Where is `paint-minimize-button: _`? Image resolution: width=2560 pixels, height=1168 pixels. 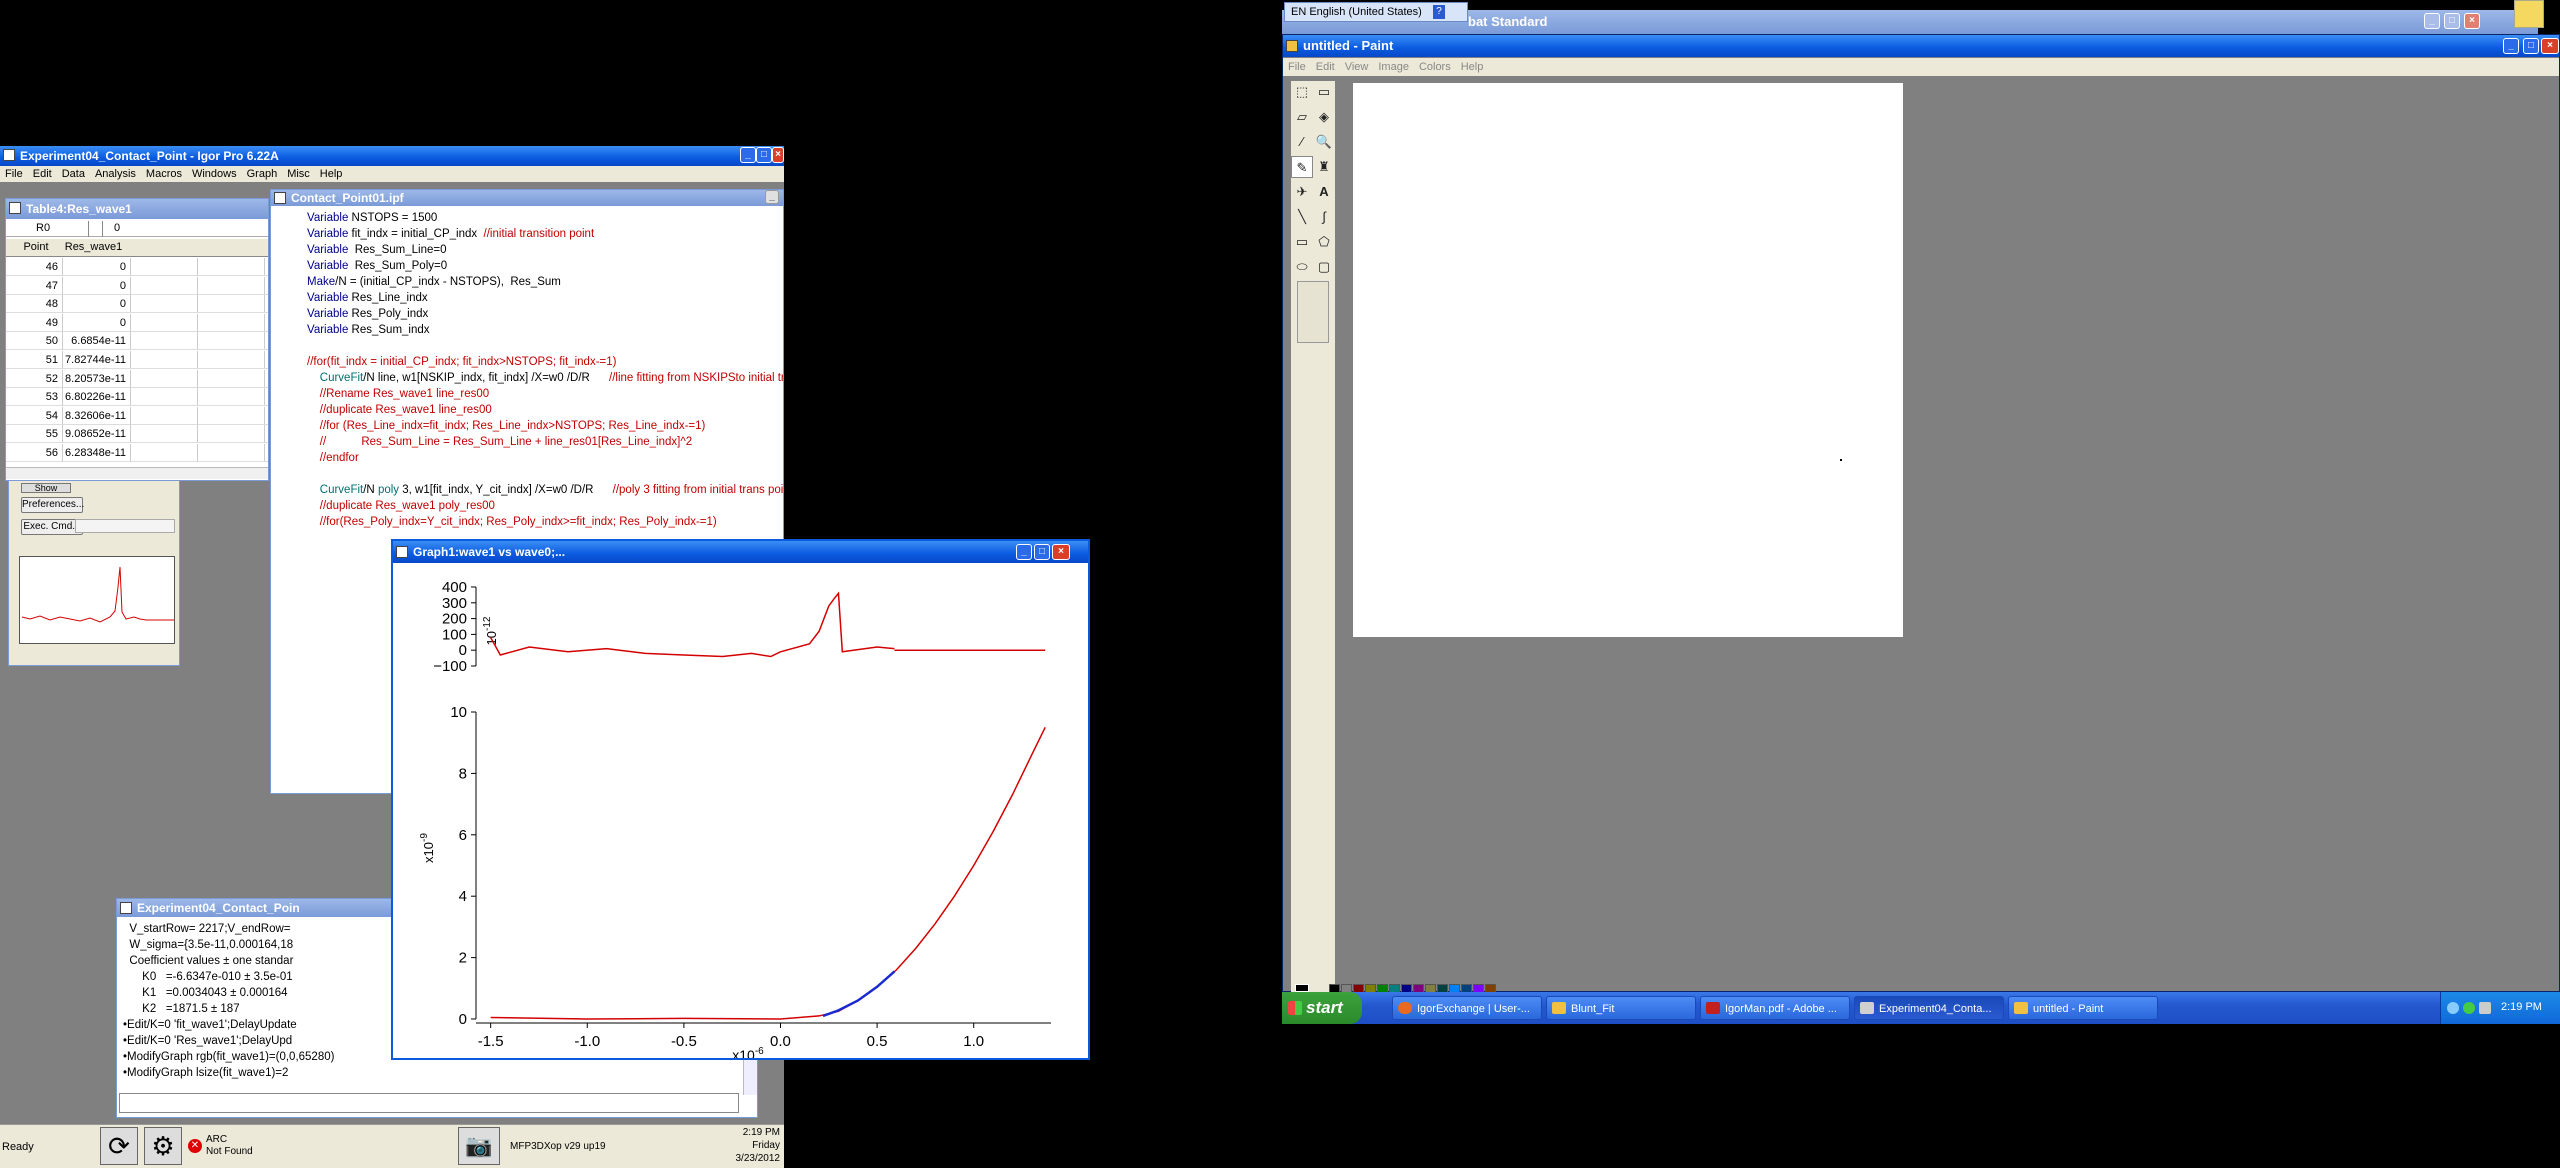
paint-minimize-button: _ is located at coordinates (2511, 46).